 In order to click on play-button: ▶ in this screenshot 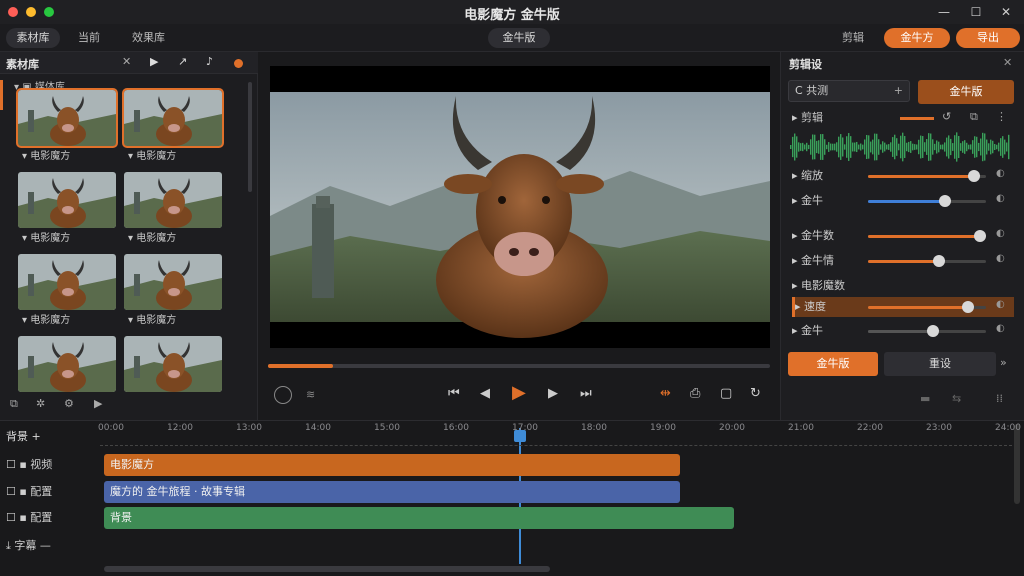, I will do `click(519, 392)`.